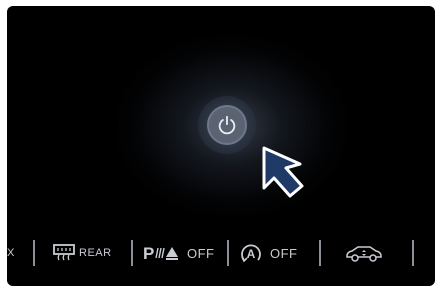 This screenshot has height=289, width=441. I want to click on cursor-arrow-icon, so click(283, 172).